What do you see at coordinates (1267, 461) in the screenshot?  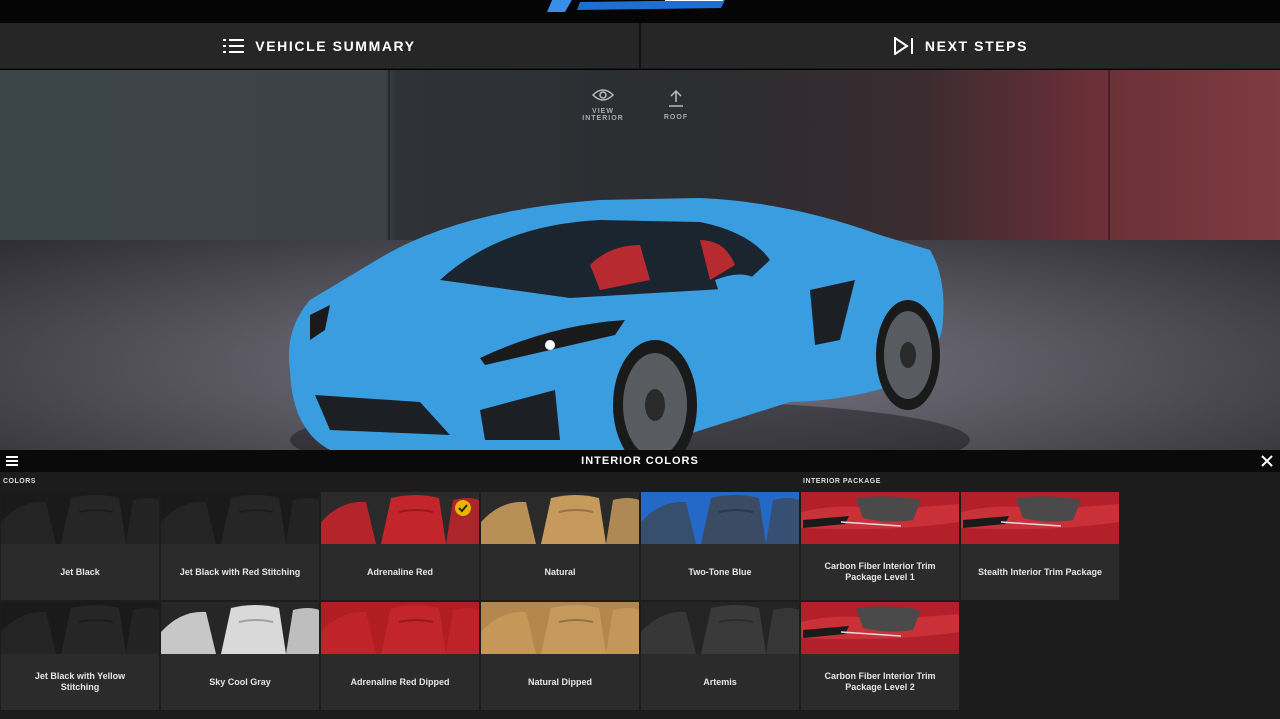 I see `close-icon` at bounding box center [1267, 461].